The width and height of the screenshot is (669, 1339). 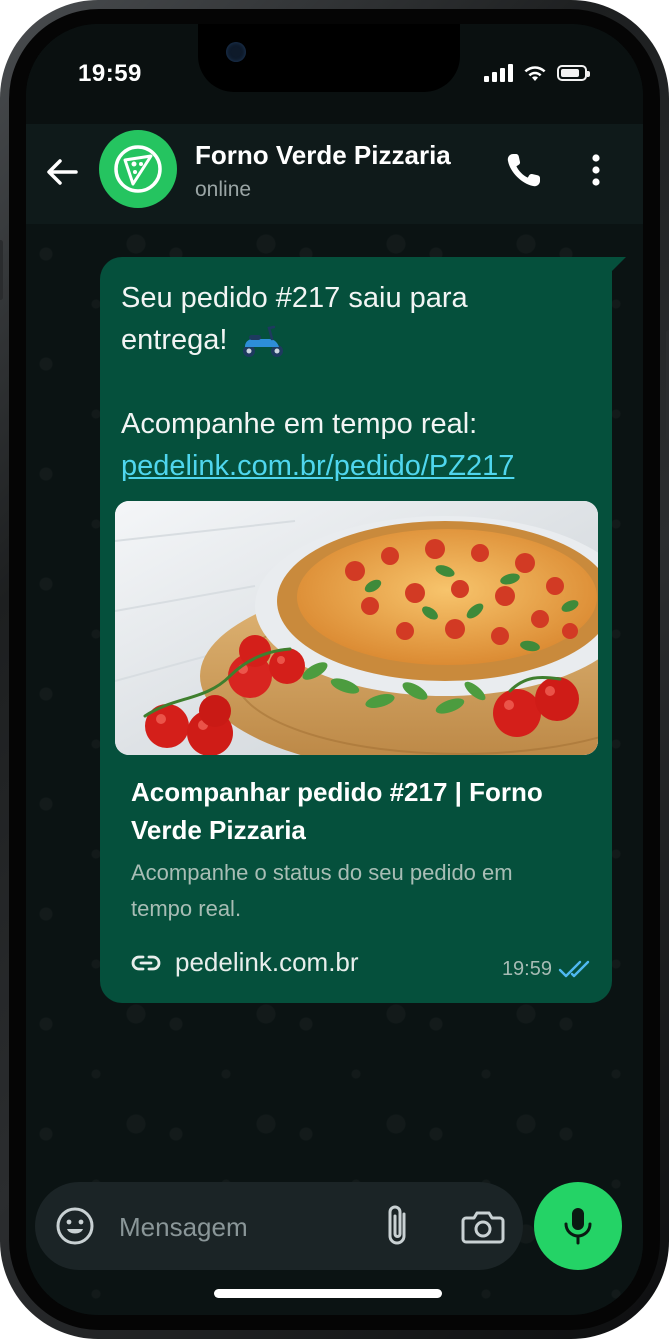 I want to click on message-spacer, so click(x=356, y=382).